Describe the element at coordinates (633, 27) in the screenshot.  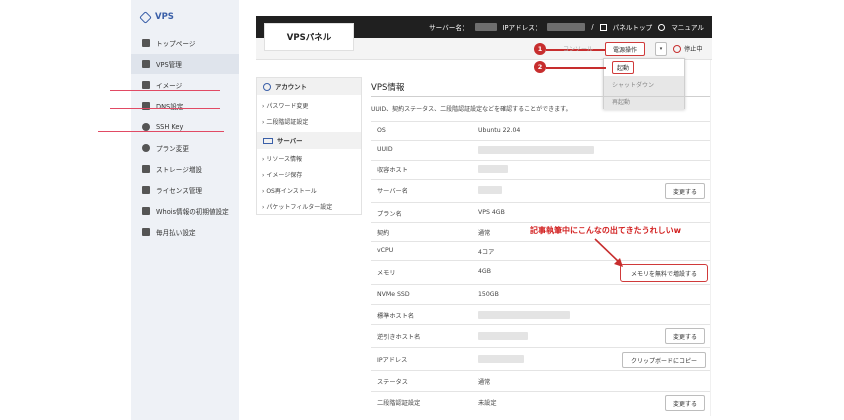
I see `panel-top-link: パネルトップ` at that location.